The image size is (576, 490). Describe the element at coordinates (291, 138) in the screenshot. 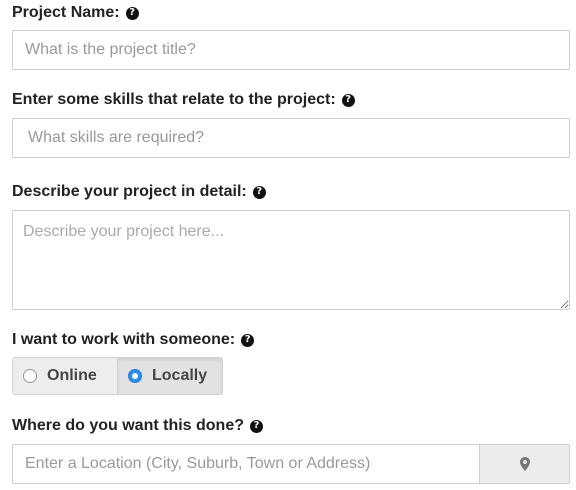

I see `skills-input` at that location.